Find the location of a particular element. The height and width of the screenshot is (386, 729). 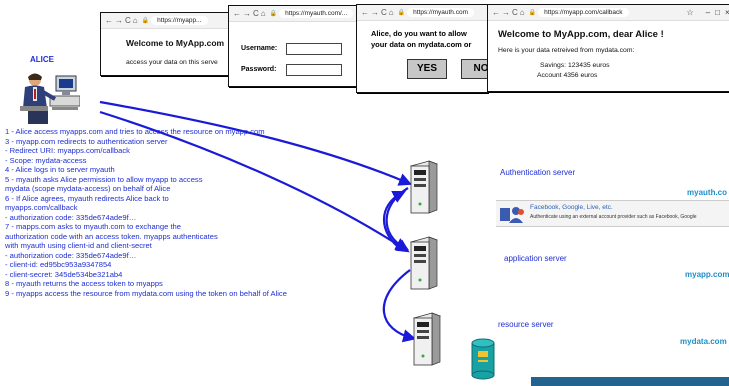

star-icon: ☆ is located at coordinates (690, 12).